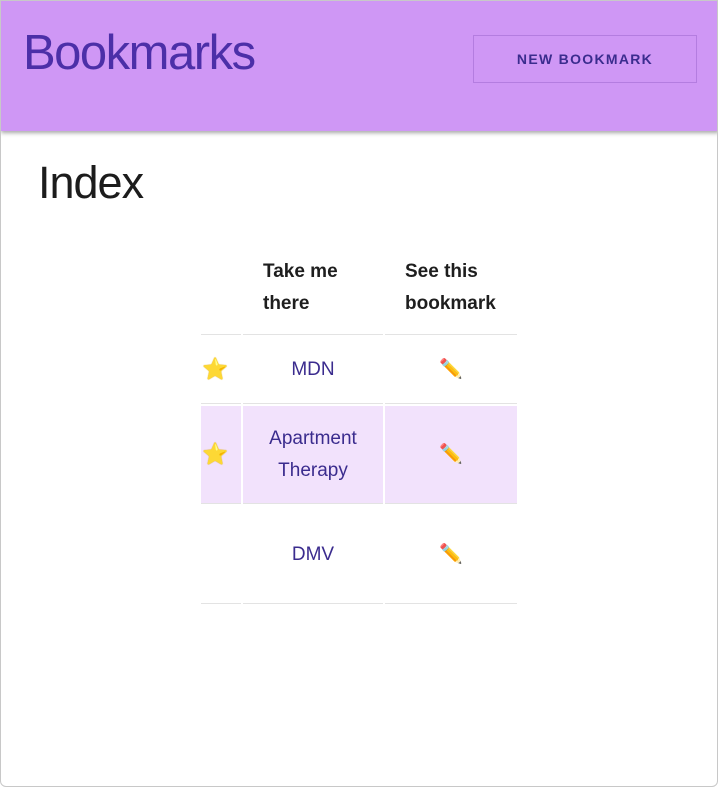 The height and width of the screenshot is (787, 718). Describe the element at coordinates (139, 53) in the screenshot. I see `brand-title: Bookmarks` at that location.